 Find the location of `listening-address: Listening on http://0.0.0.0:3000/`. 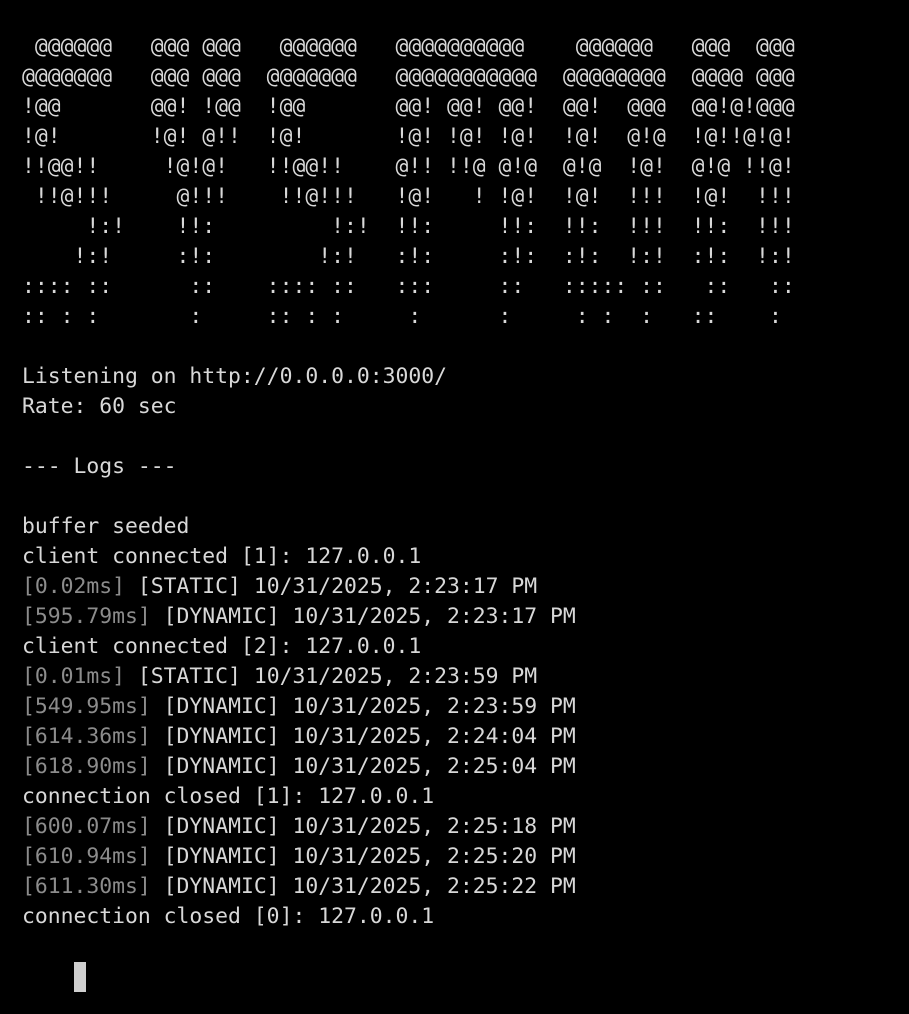

listening-address: Listening on http://0.0.0.0:3000/ is located at coordinates (234, 376).